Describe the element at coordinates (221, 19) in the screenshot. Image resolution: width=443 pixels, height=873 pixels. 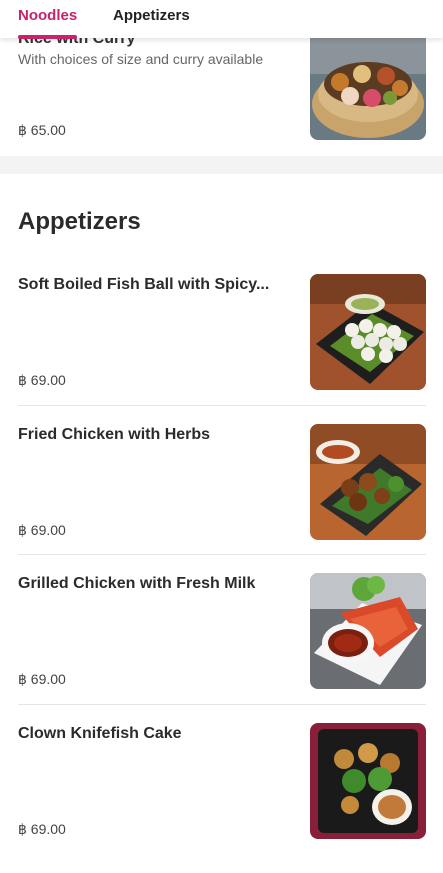
I see `category-tab-bar: Noodles Appetizers` at that location.